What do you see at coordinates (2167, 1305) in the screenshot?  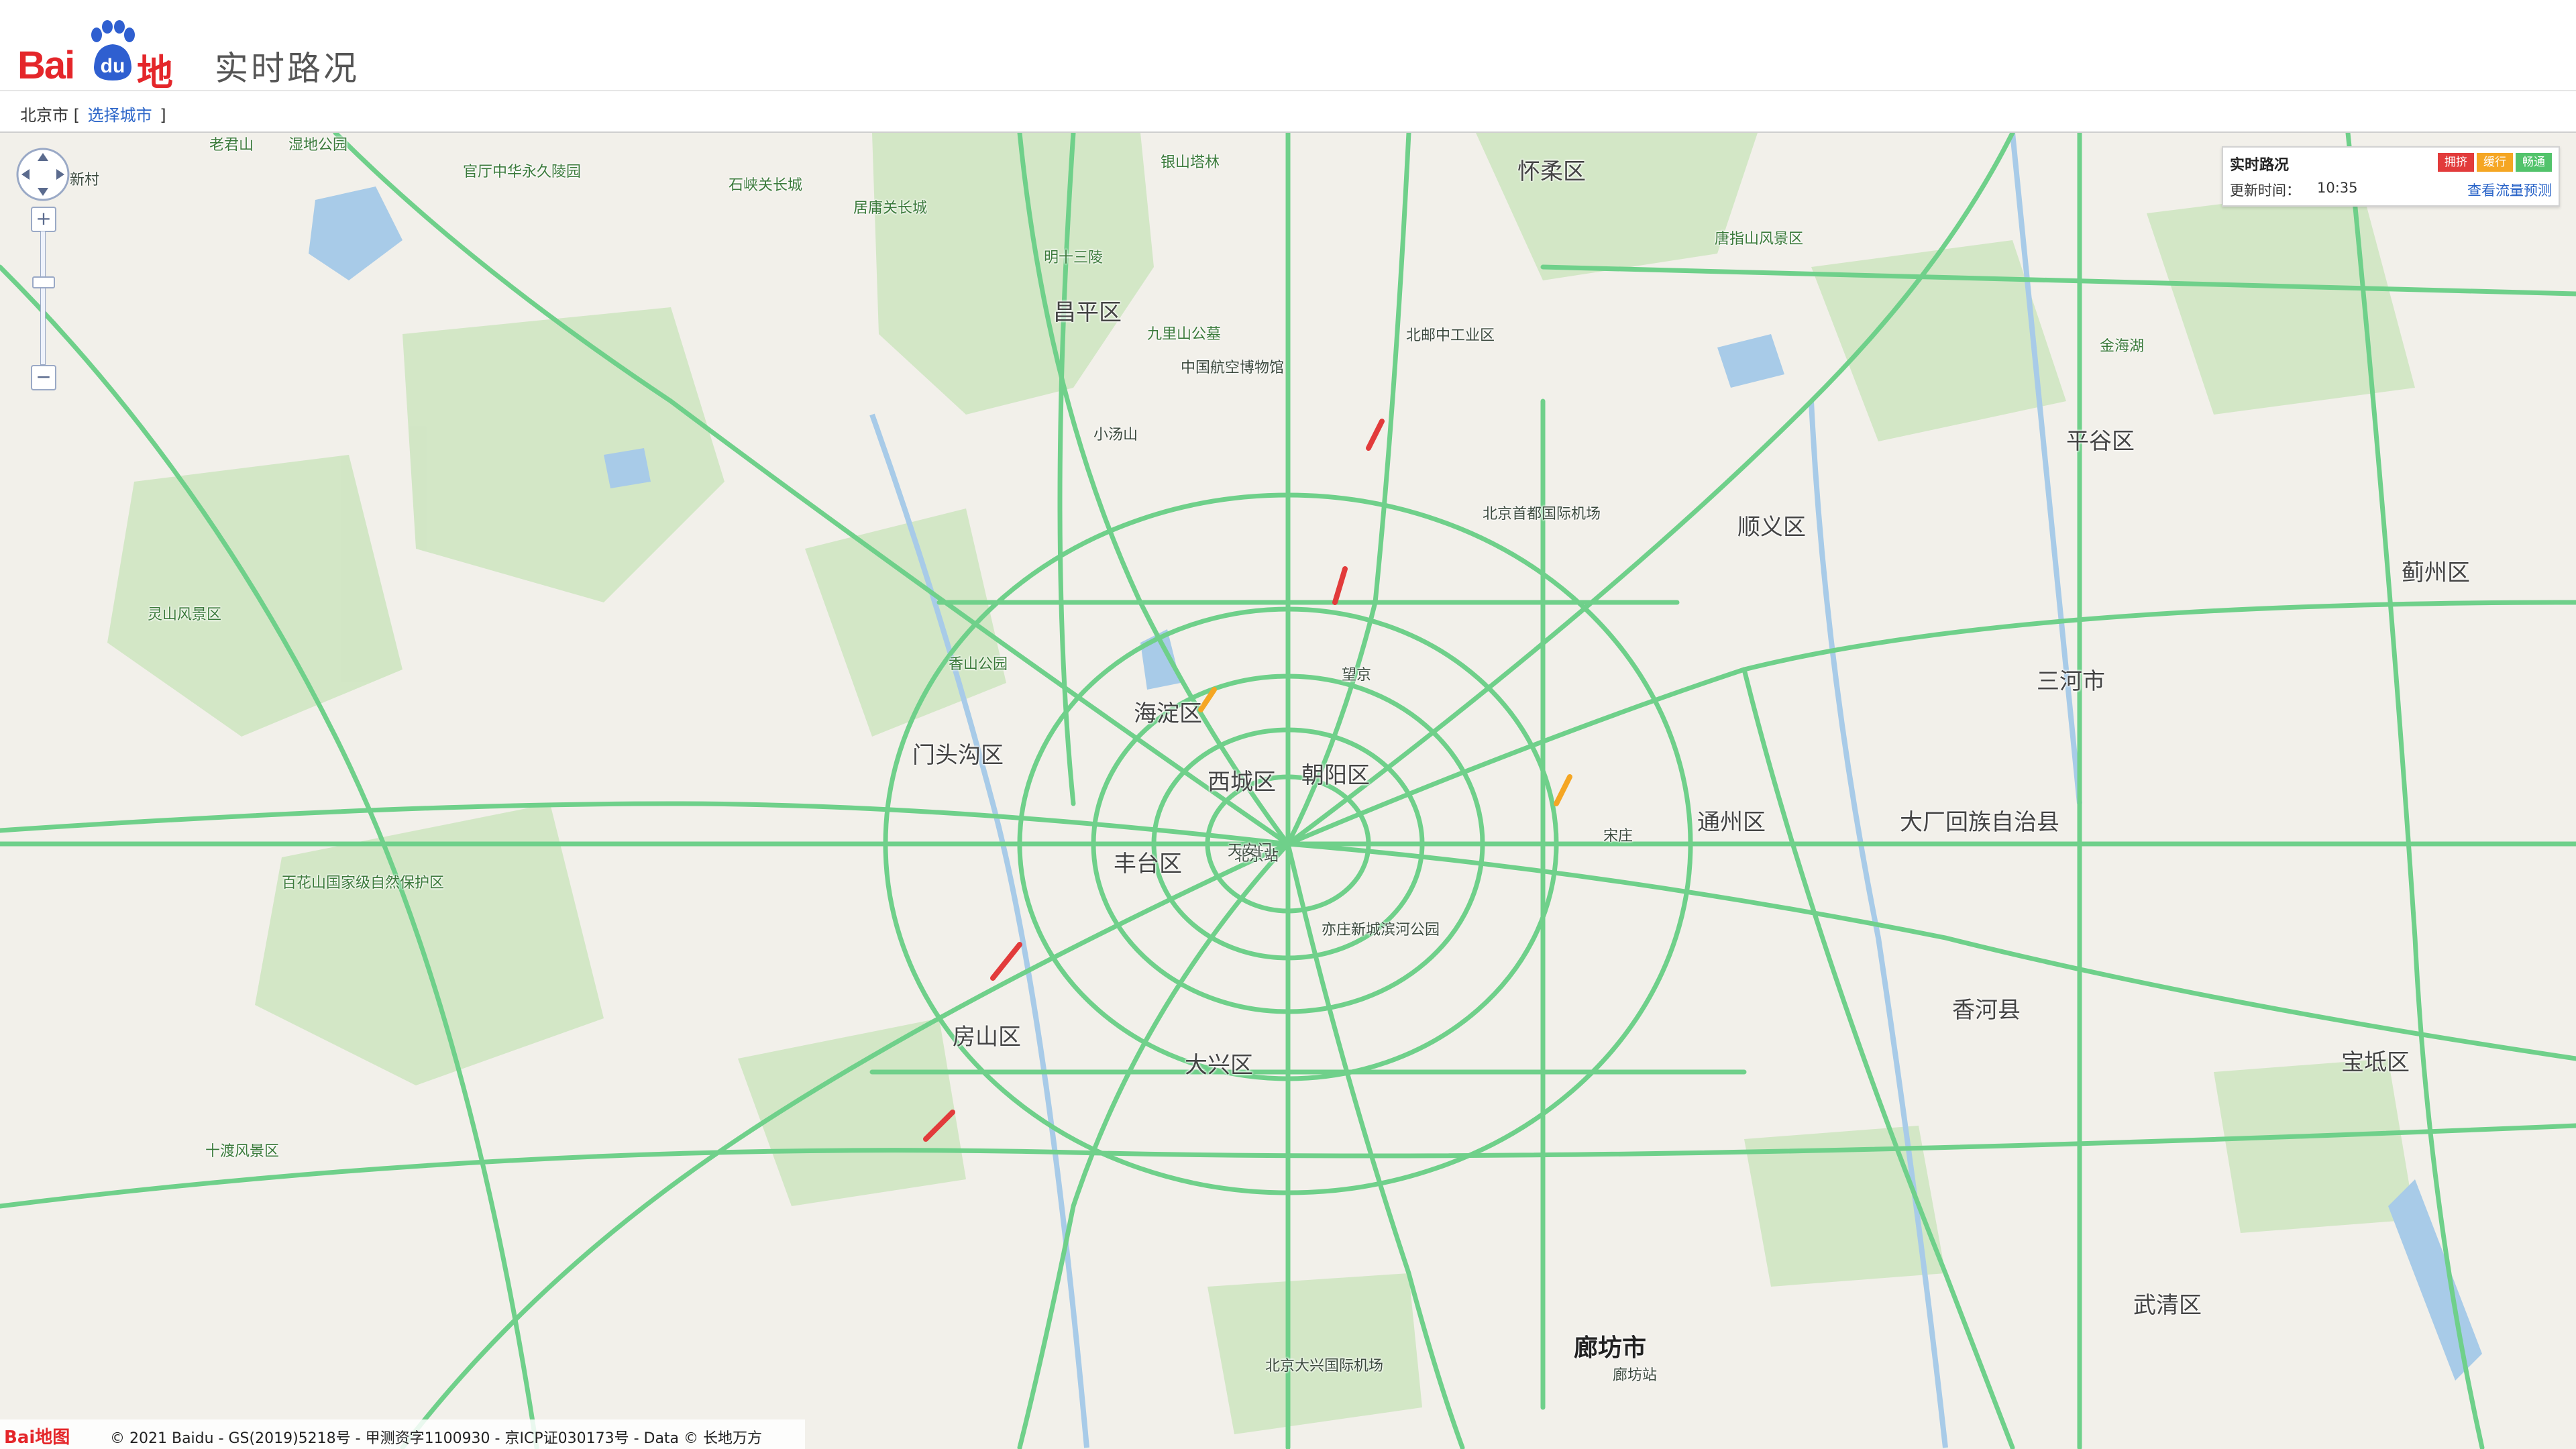 I see `map-label: 武清区` at bounding box center [2167, 1305].